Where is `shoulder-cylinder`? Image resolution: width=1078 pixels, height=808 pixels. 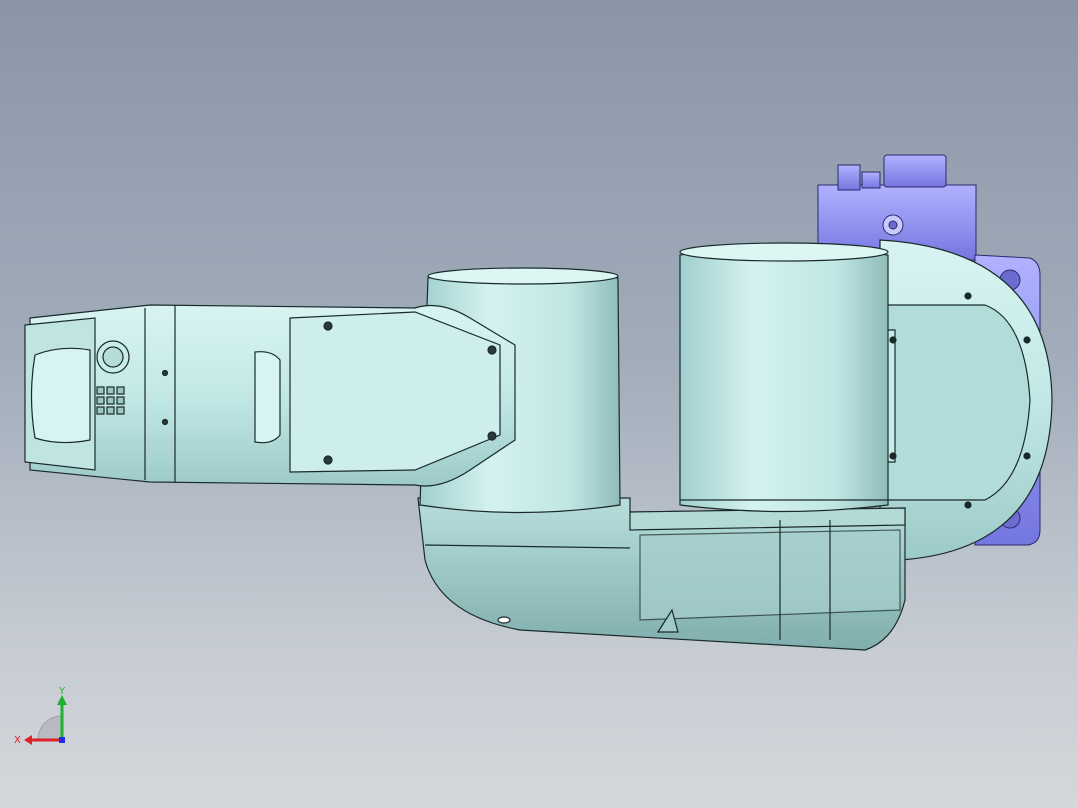 shoulder-cylinder is located at coordinates (784, 377).